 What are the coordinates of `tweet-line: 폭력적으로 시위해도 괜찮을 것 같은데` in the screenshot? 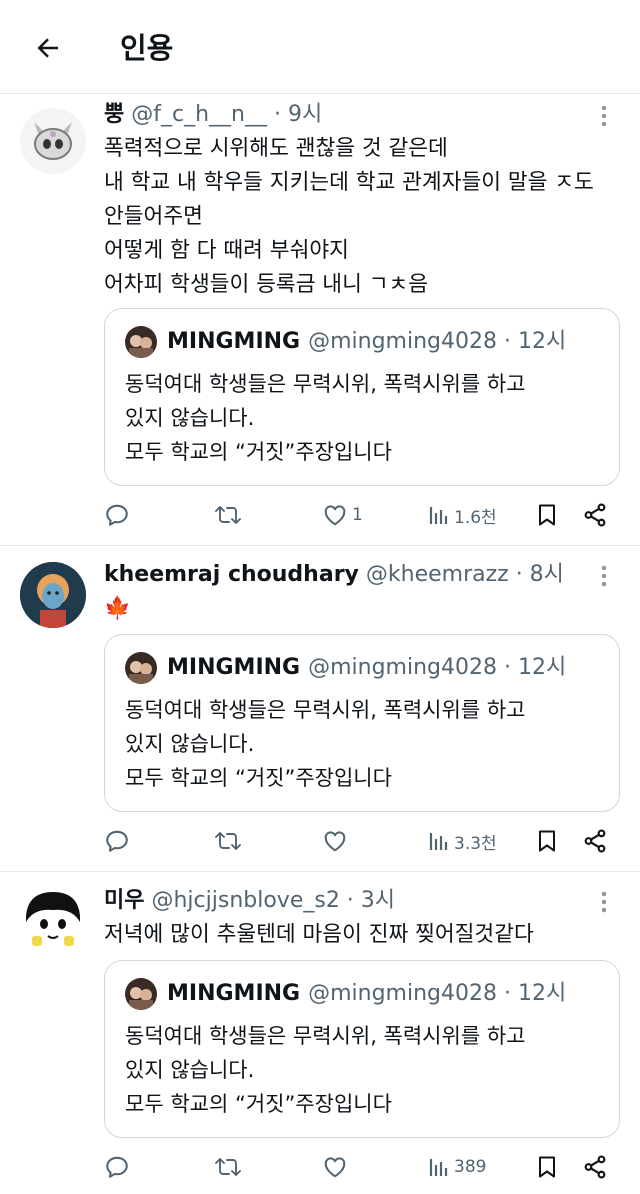 It's located at (276, 148).